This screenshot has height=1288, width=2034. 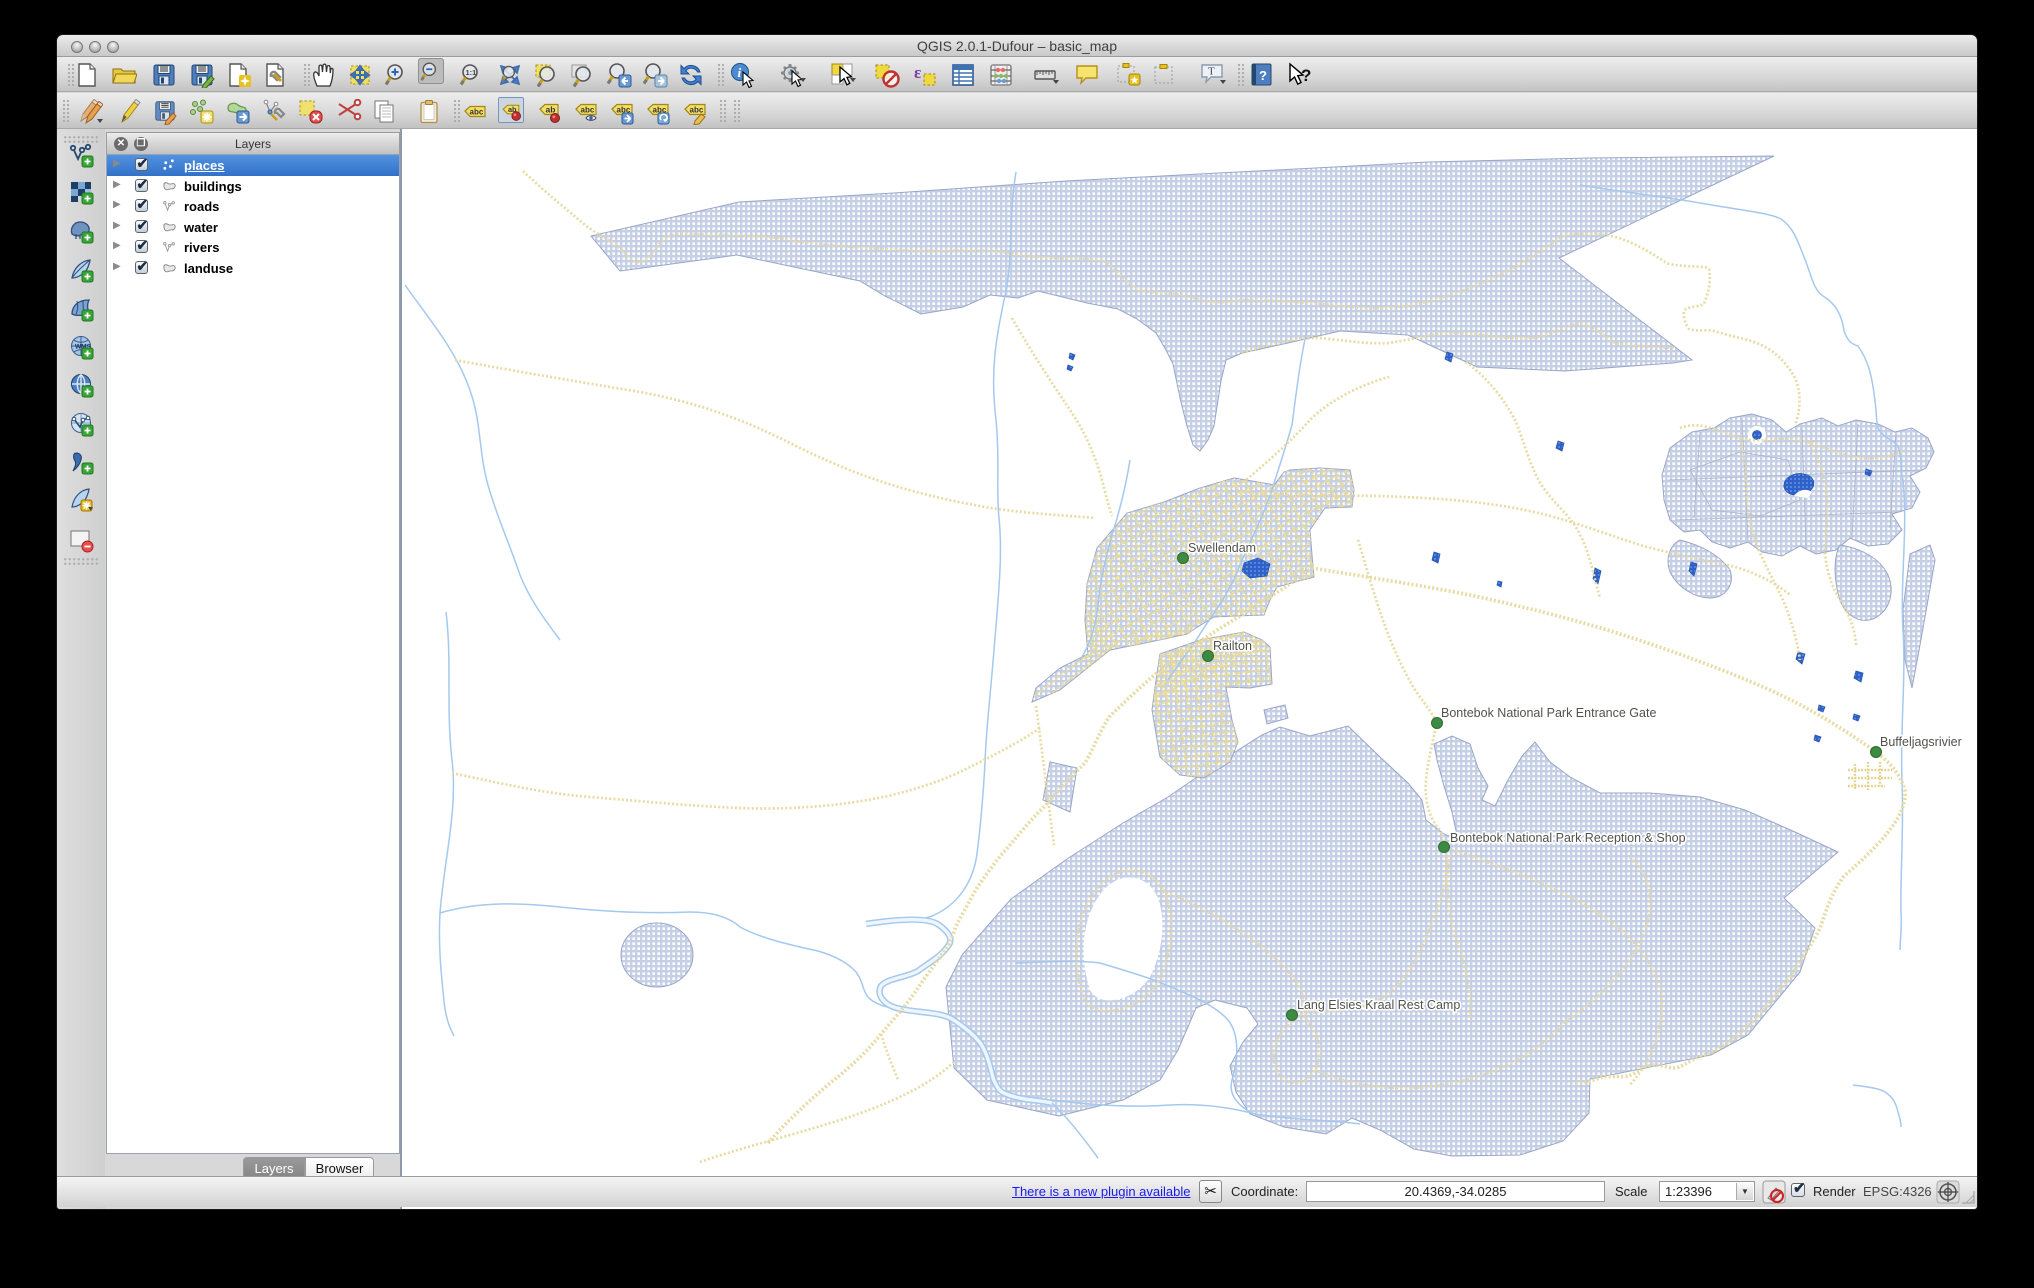 What do you see at coordinates (1921, 742) in the screenshot?
I see `svg-text: Buffeljagsrivier` at bounding box center [1921, 742].